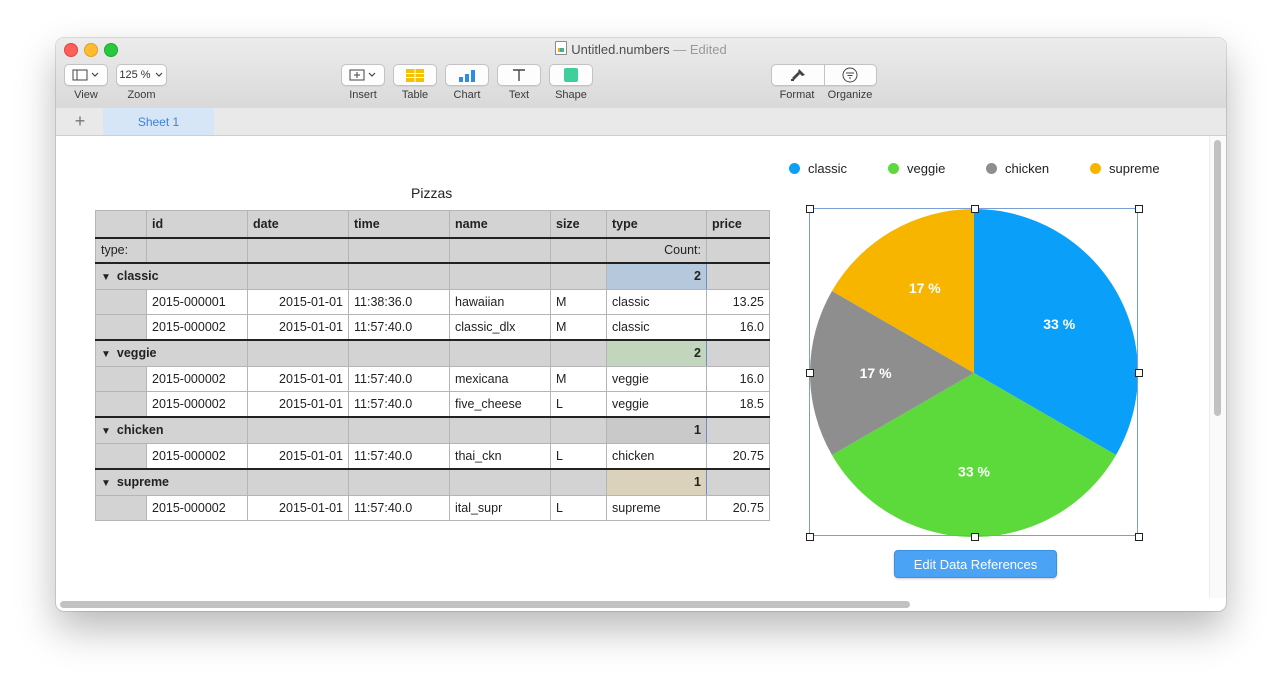  Describe the element at coordinates (171, 481) in the screenshot. I see `group-header: ▼ supreme` at that location.